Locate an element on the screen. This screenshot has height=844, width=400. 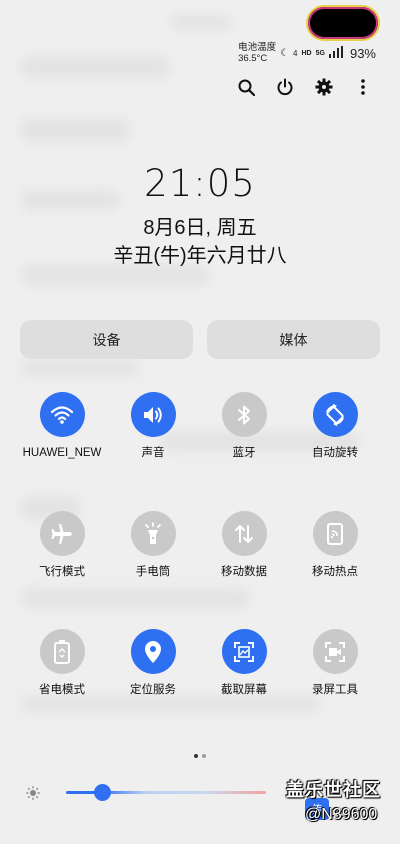
wifi-icon is located at coordinates (62, 414).